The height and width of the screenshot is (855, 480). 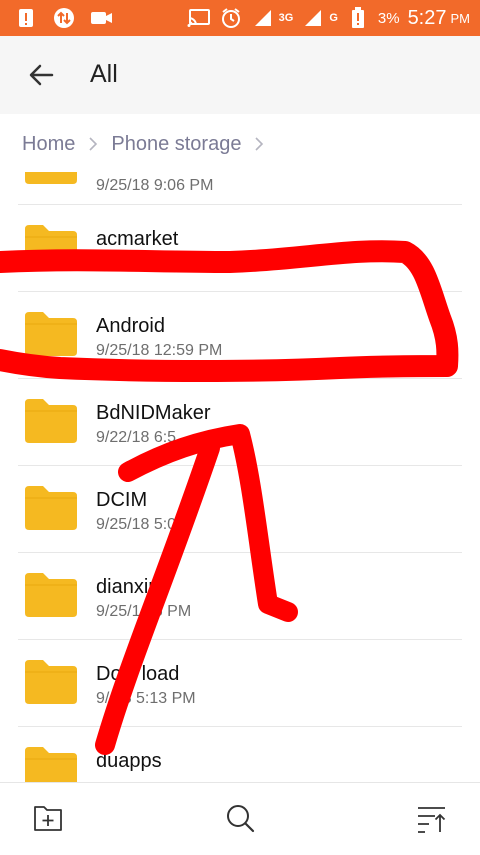 I want to click on list-item: DCIM 9/25/18 5:0, so click(x=240, y=509).